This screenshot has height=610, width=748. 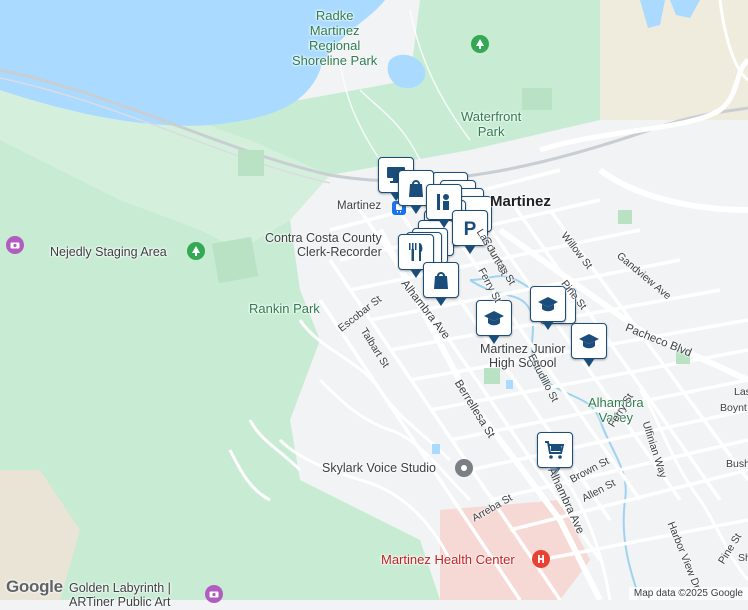 What do you see at coordinates (441, 284) in the screenshot?
I see `shopping-bag-marker-icon` at bounding box center [441, 284].